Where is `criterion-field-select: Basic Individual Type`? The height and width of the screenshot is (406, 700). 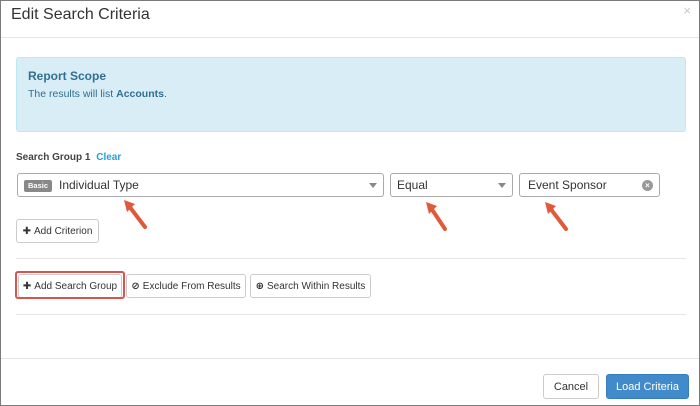
criterion-field-select: Basic Individual Type is located at coordinates (200, 185).